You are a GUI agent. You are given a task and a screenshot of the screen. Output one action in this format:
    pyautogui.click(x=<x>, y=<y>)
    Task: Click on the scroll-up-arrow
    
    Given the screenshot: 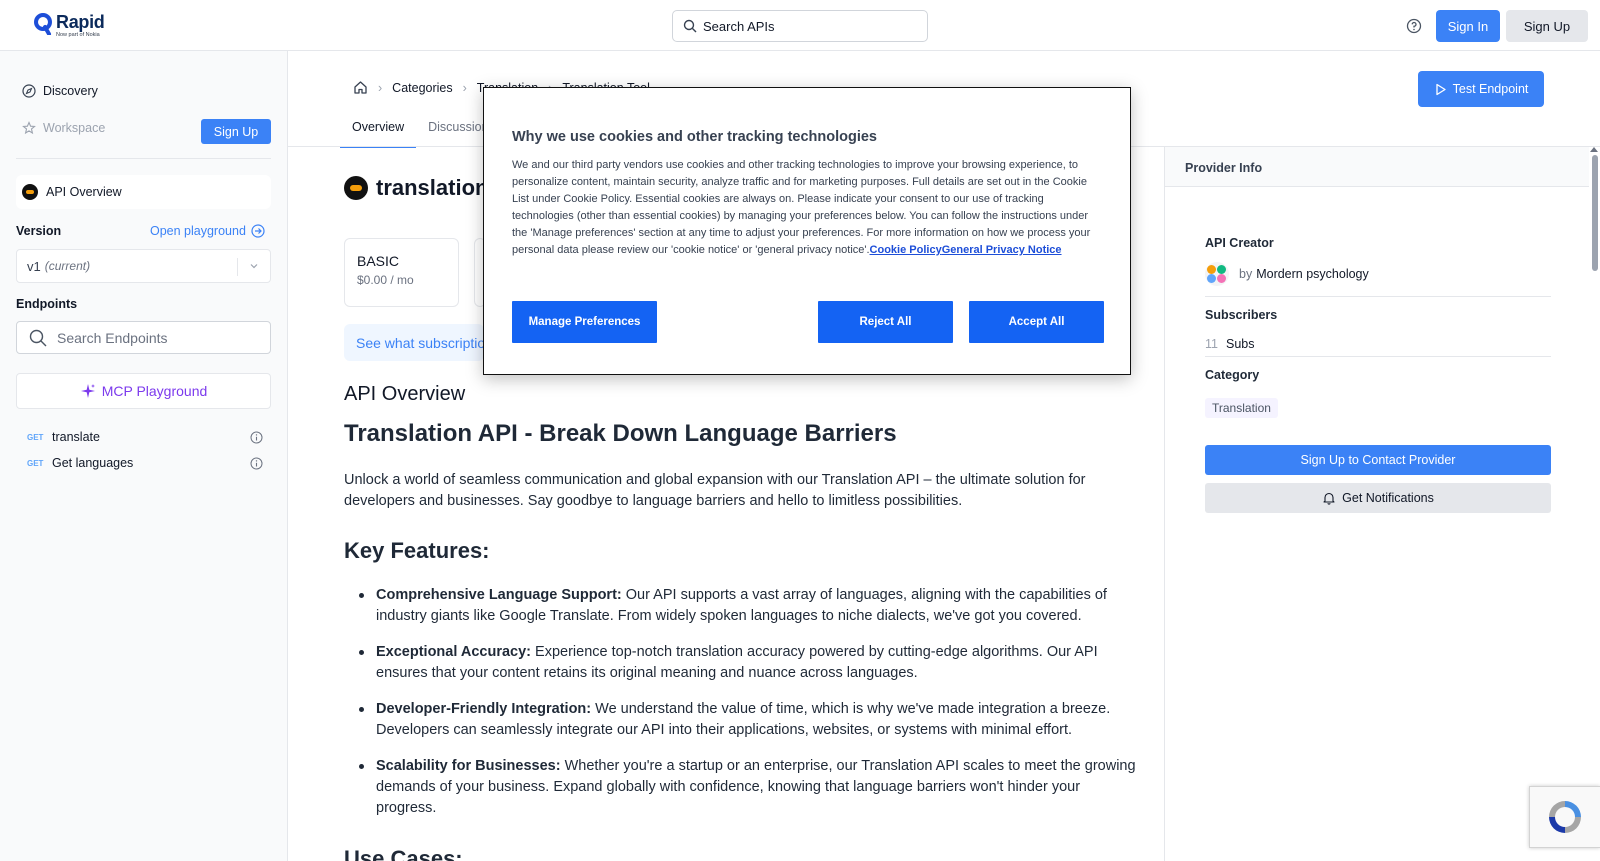 What is the action you would take?
    pyautogui.click(x=1594, y=149)
    